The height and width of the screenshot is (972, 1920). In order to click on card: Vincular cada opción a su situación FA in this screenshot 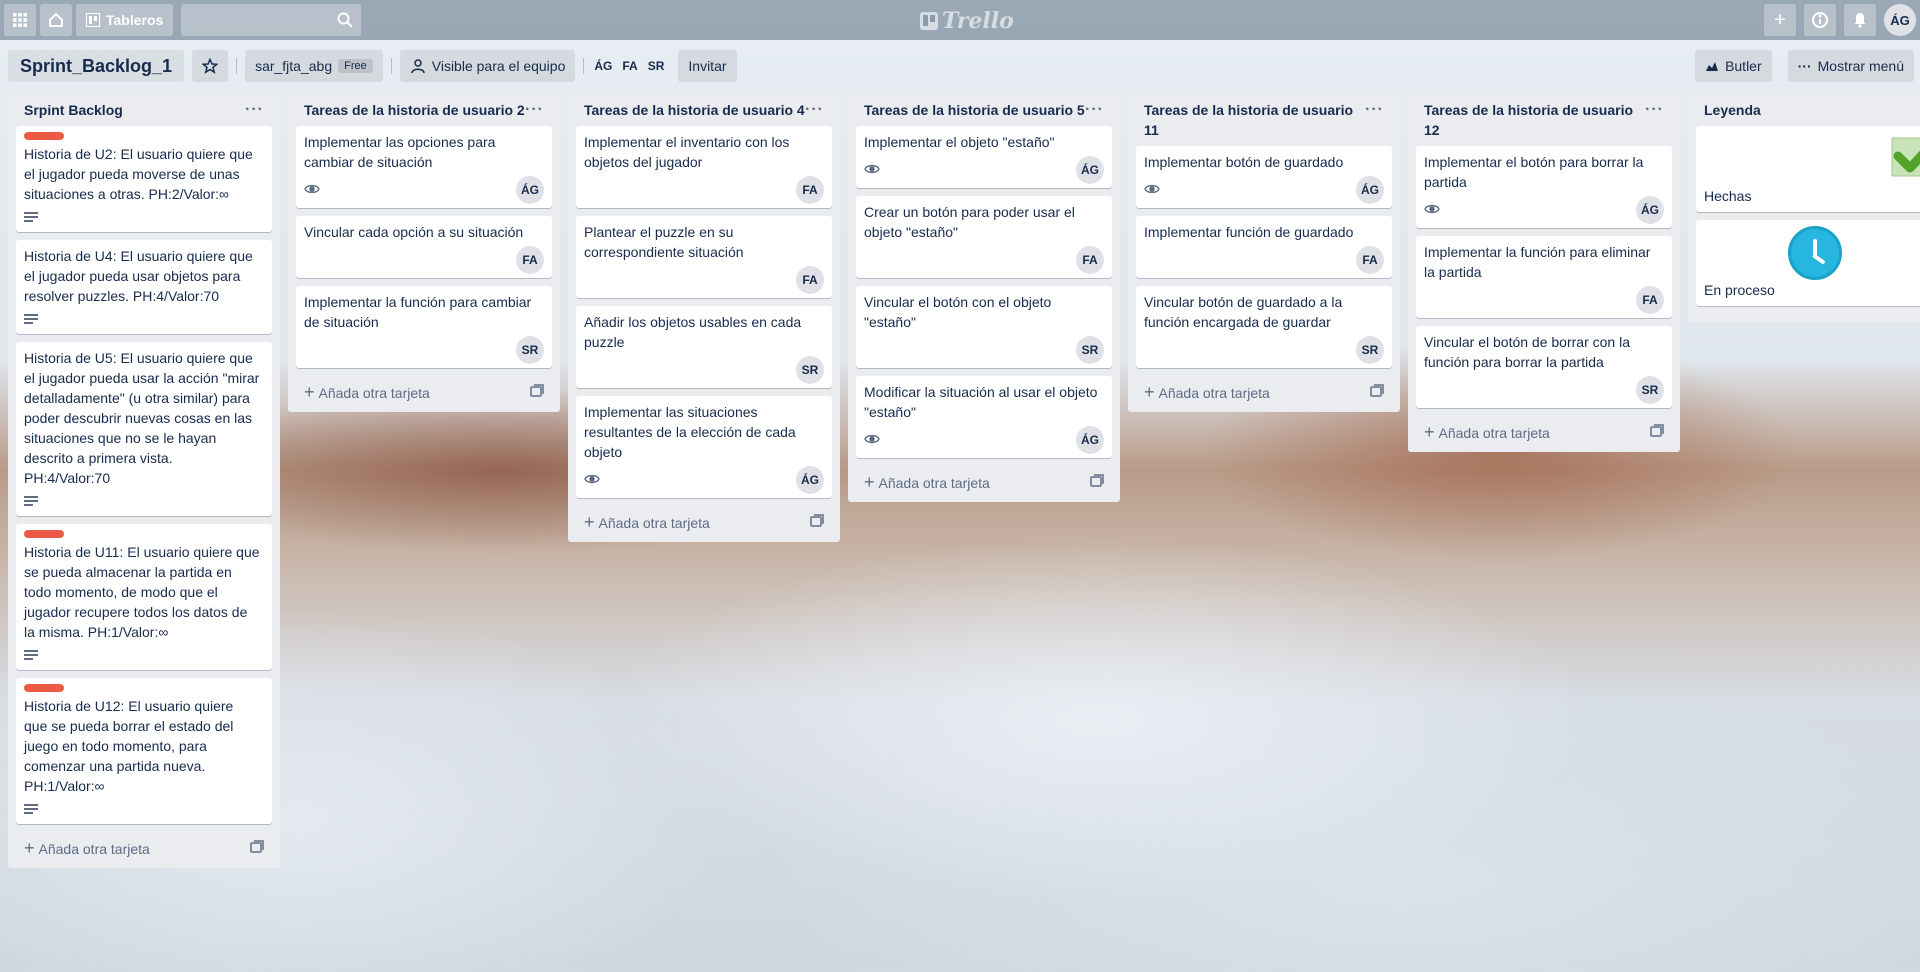, I will do `click(424, 247)`.